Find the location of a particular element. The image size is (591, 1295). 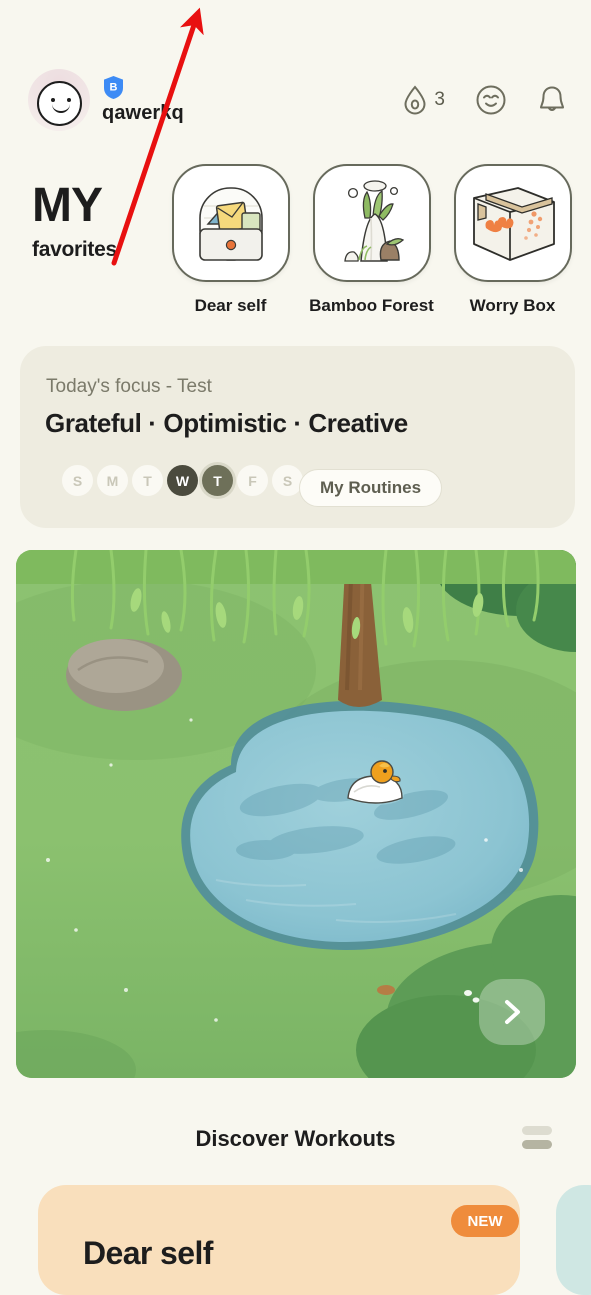

shield-badge-icon: B is located at coordinates (113, 87).